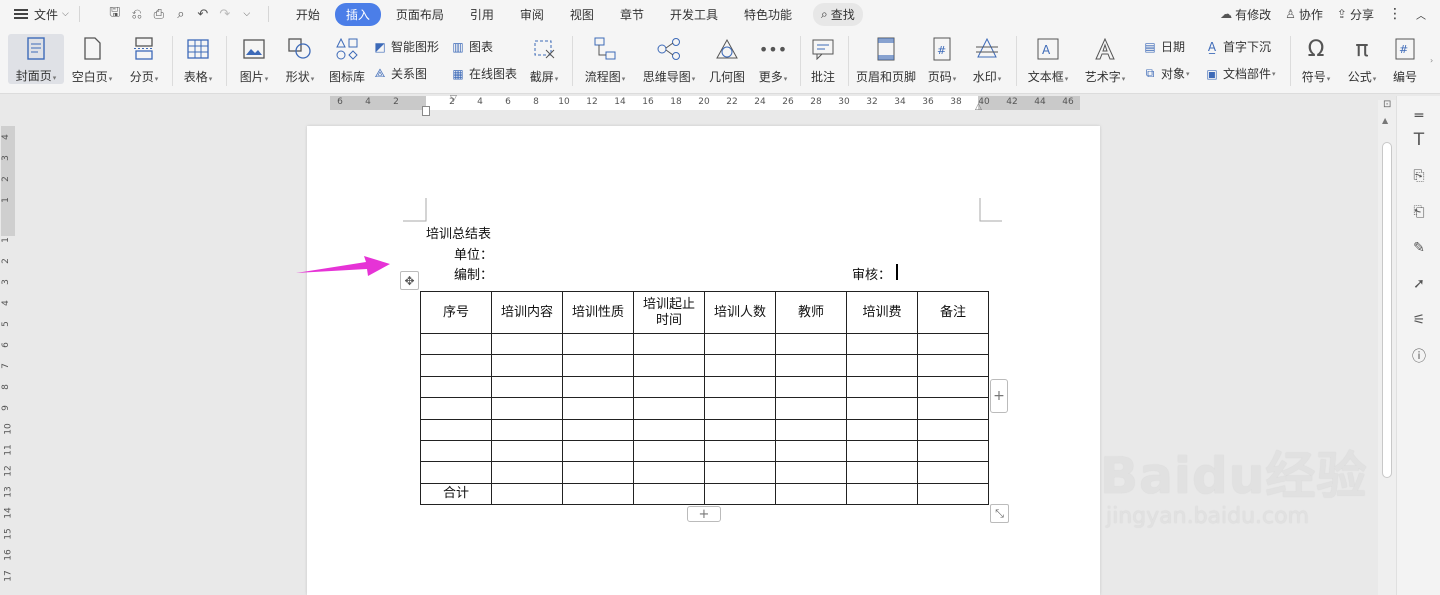 This screenshot has height=595, width=1440. Describe the element at coordinates (1419, 284) in the screenshot. I see `cursor-select-icon: ➚` at that location.